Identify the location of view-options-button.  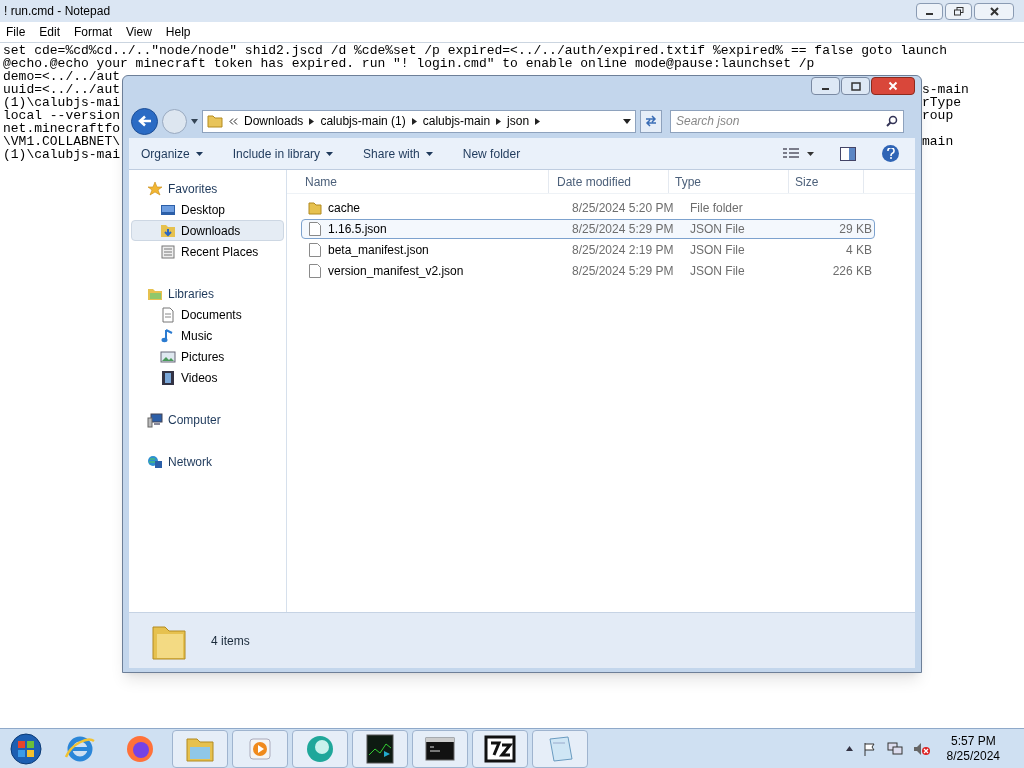
(798, 153).